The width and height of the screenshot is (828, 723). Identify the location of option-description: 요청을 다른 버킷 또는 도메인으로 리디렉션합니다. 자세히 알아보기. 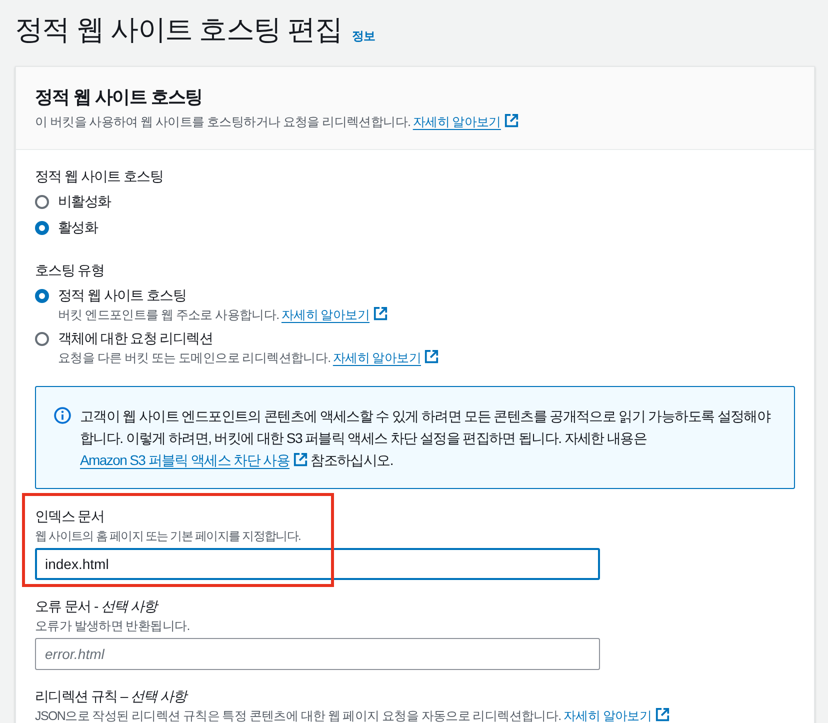
(415, 358).